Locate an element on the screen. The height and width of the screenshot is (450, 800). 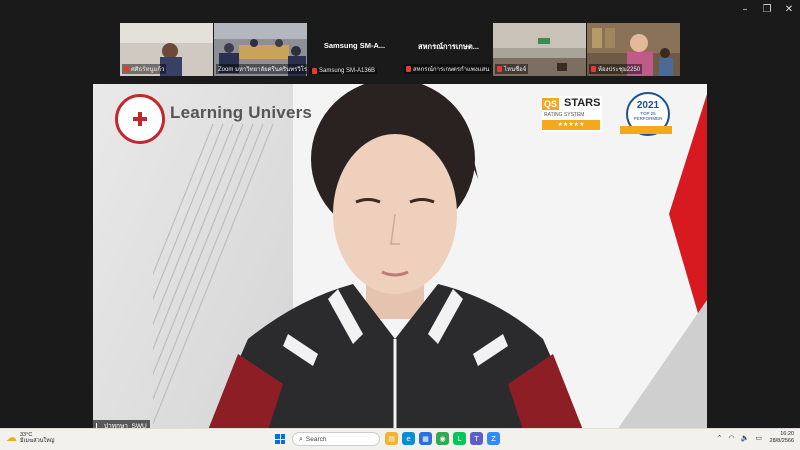
weather-cloud-icon: ☁ is located at coordinates (11, 437).